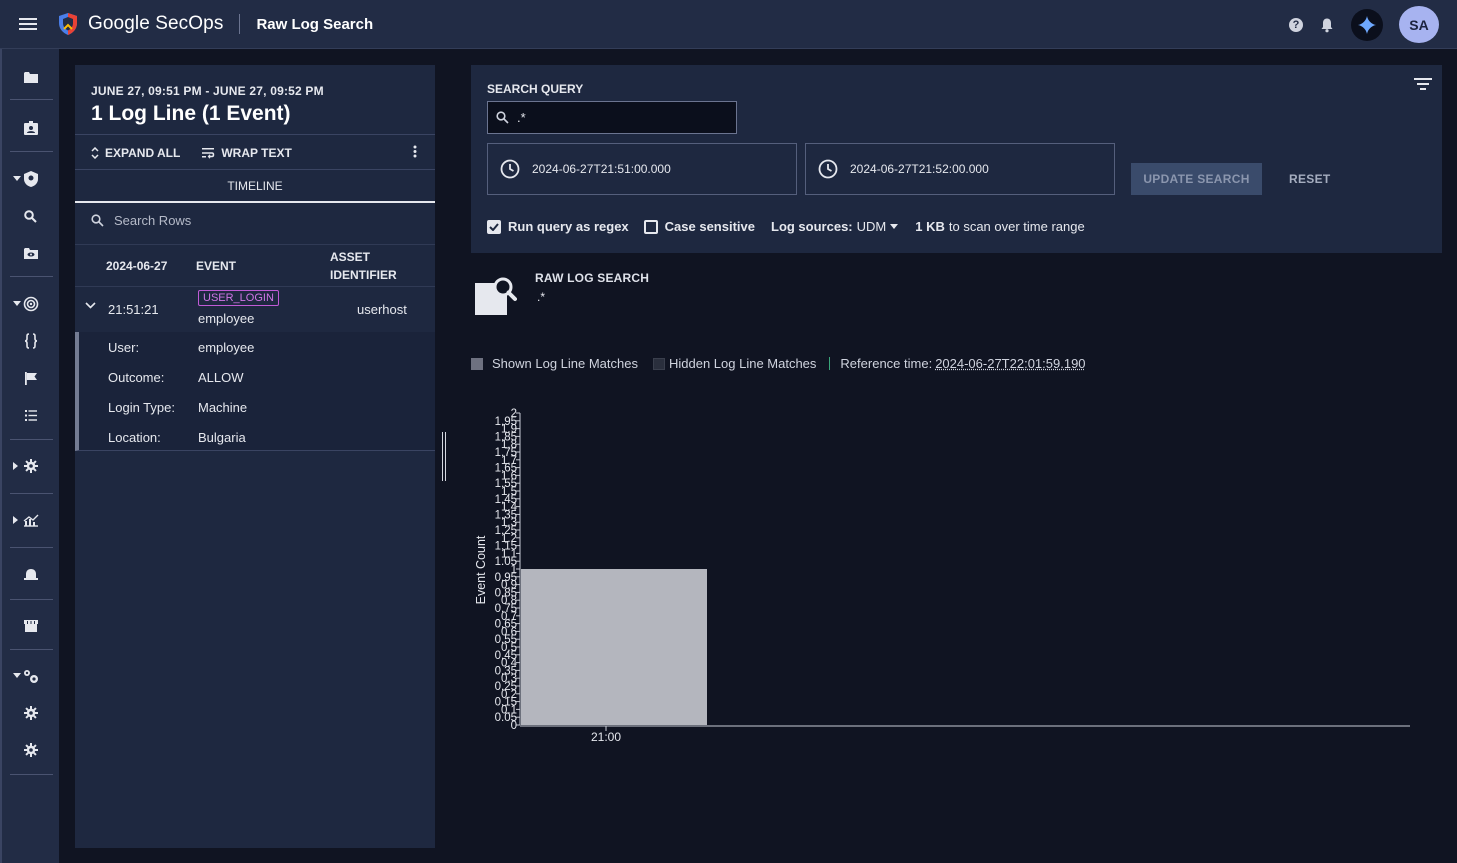  Describe the element at coordinates (255, 187) in the screenshot. I see `tab-timeline: TIMELINE` at that location.